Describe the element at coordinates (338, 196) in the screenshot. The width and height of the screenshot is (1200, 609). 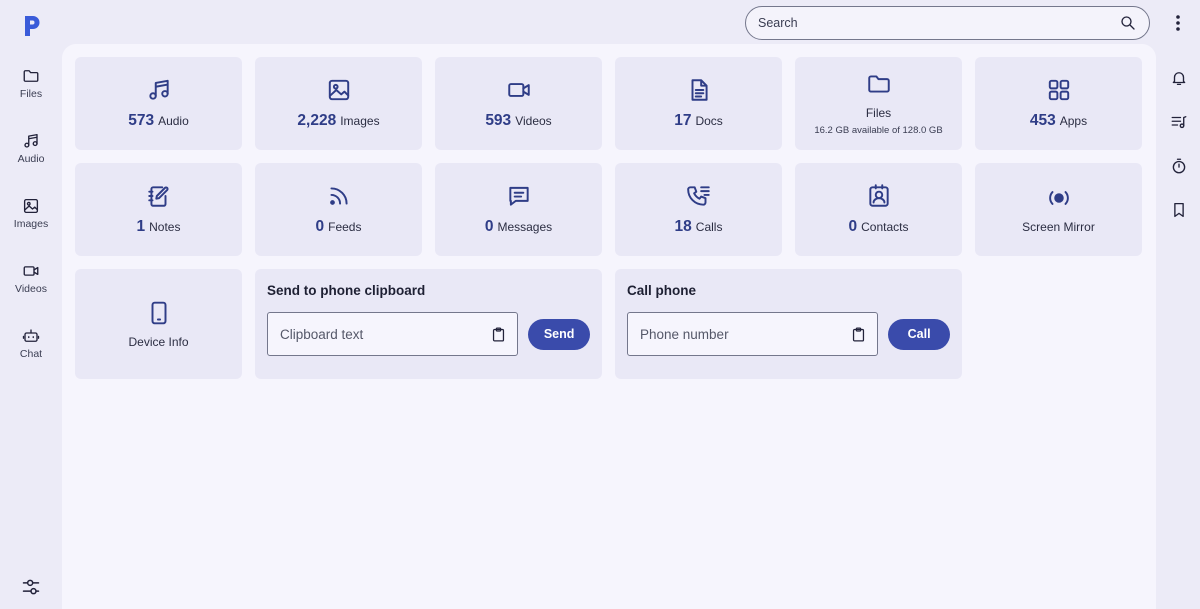
I see `rss-icon` at that location.